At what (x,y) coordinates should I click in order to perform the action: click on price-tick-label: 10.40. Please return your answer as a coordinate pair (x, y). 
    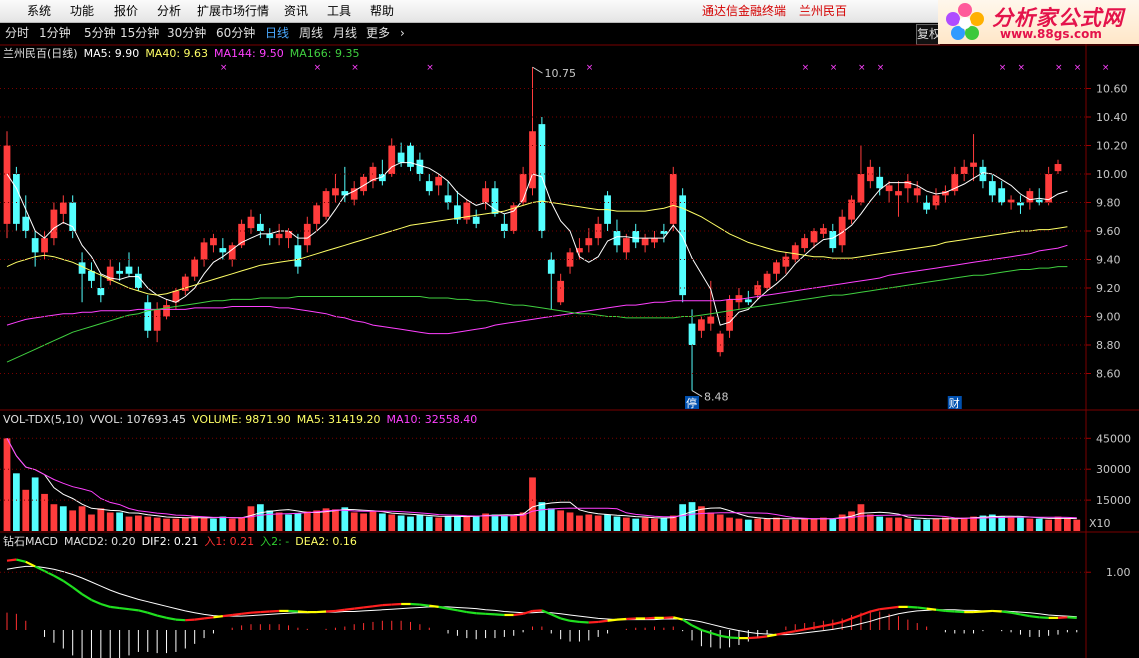
    Looking at the image, I should click on (1112, 117).